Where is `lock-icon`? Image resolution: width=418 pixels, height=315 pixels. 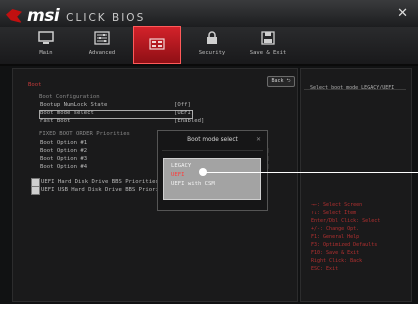 lock-icon is located at coordinates (212, 37).